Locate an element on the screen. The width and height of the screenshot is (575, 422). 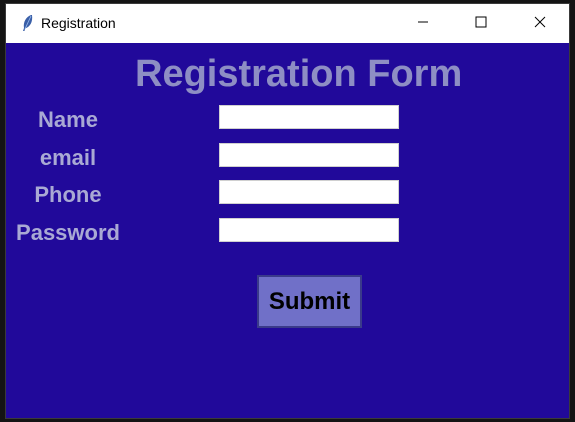
phone-label: Phone is located at coordinates (68, 194).